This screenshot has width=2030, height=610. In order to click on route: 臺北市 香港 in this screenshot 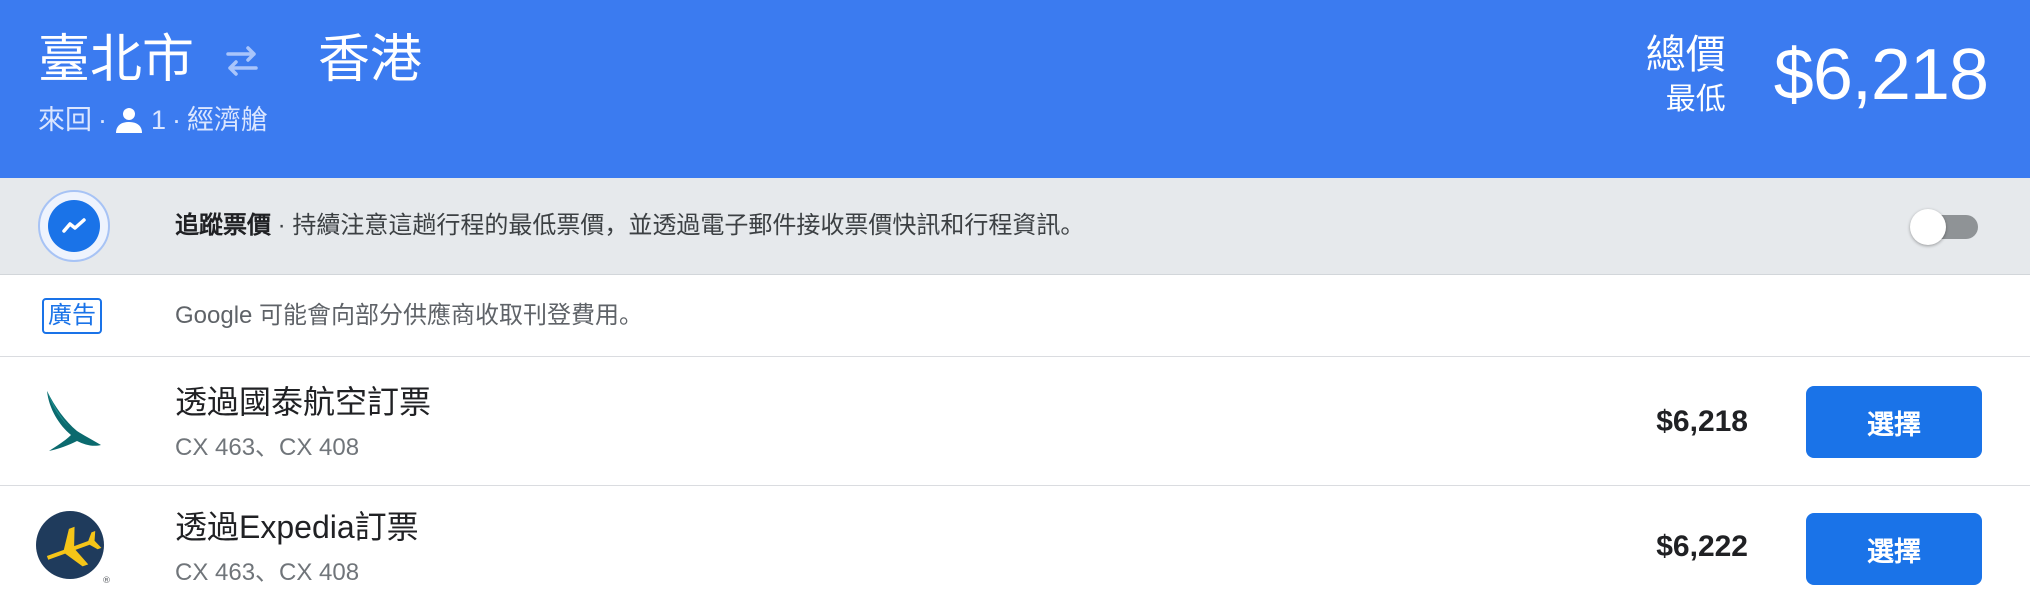, I will do `click(230, 60)`.